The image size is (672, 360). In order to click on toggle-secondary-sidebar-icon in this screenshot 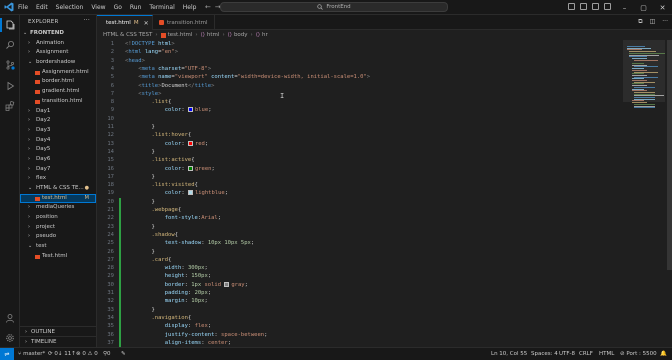, I will do `click(595, 6)`.